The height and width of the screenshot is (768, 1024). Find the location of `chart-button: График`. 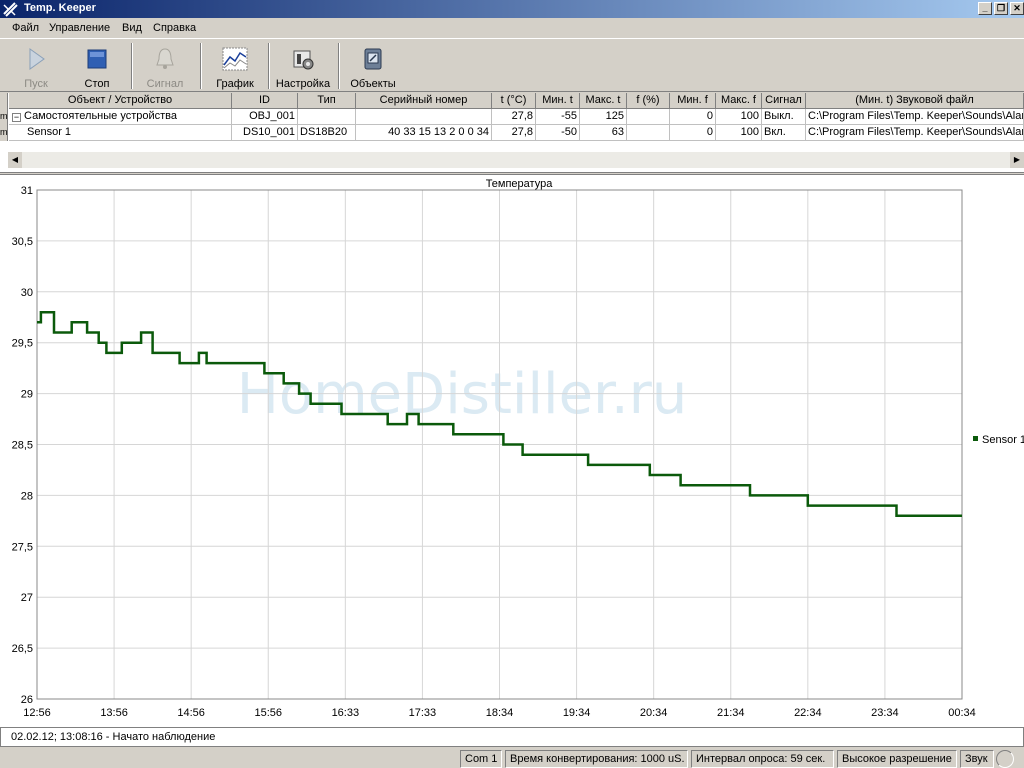

chart-button: График is located at coordinates (235, 66).